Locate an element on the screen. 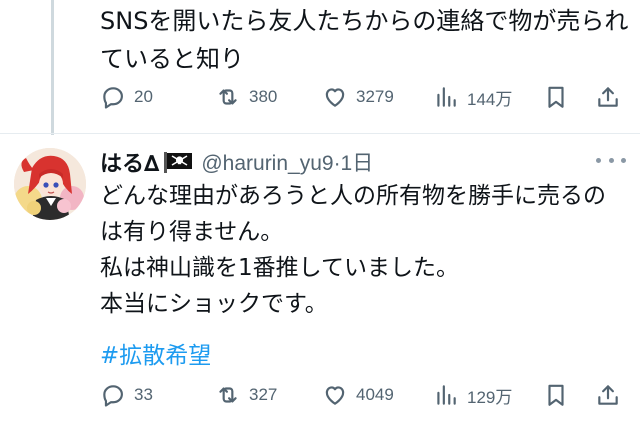 The height and width of the screenshot is (432, 640). pirate-flag-icon is located at coordinates (178, 162).